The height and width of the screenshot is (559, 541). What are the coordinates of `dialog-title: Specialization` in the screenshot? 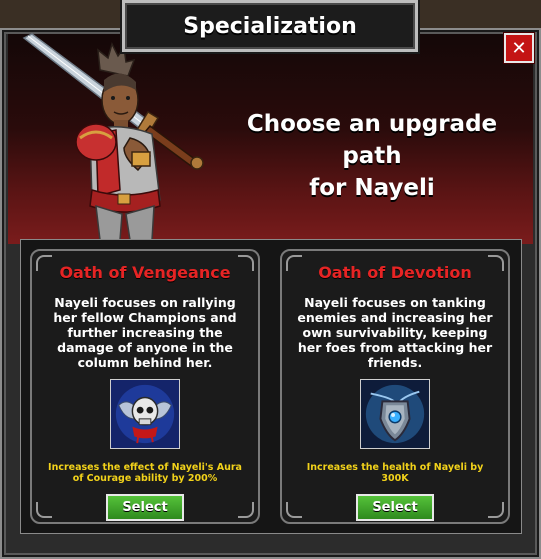 It's located at (270, 26).